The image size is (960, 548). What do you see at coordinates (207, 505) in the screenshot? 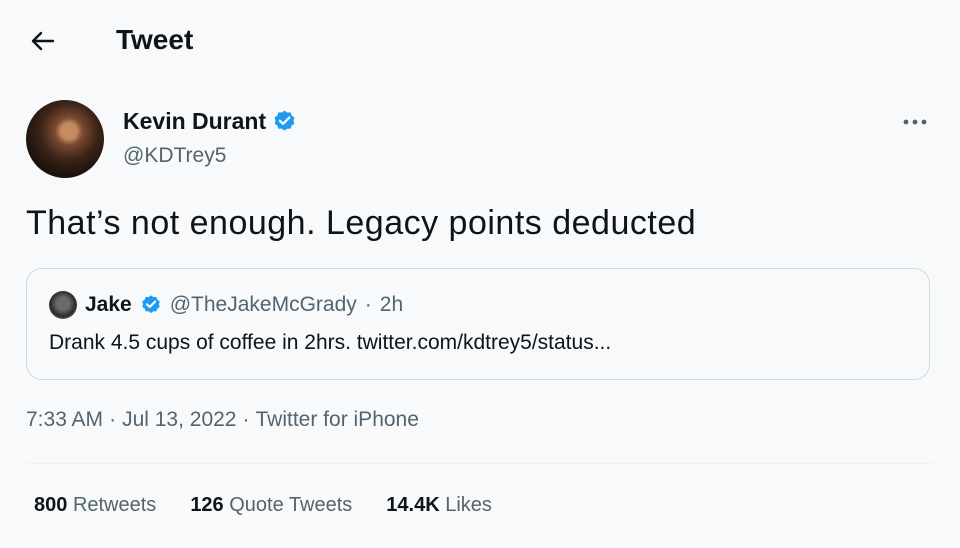
I see `quote-tweets-count: 126` at bounding box center [207, 505].